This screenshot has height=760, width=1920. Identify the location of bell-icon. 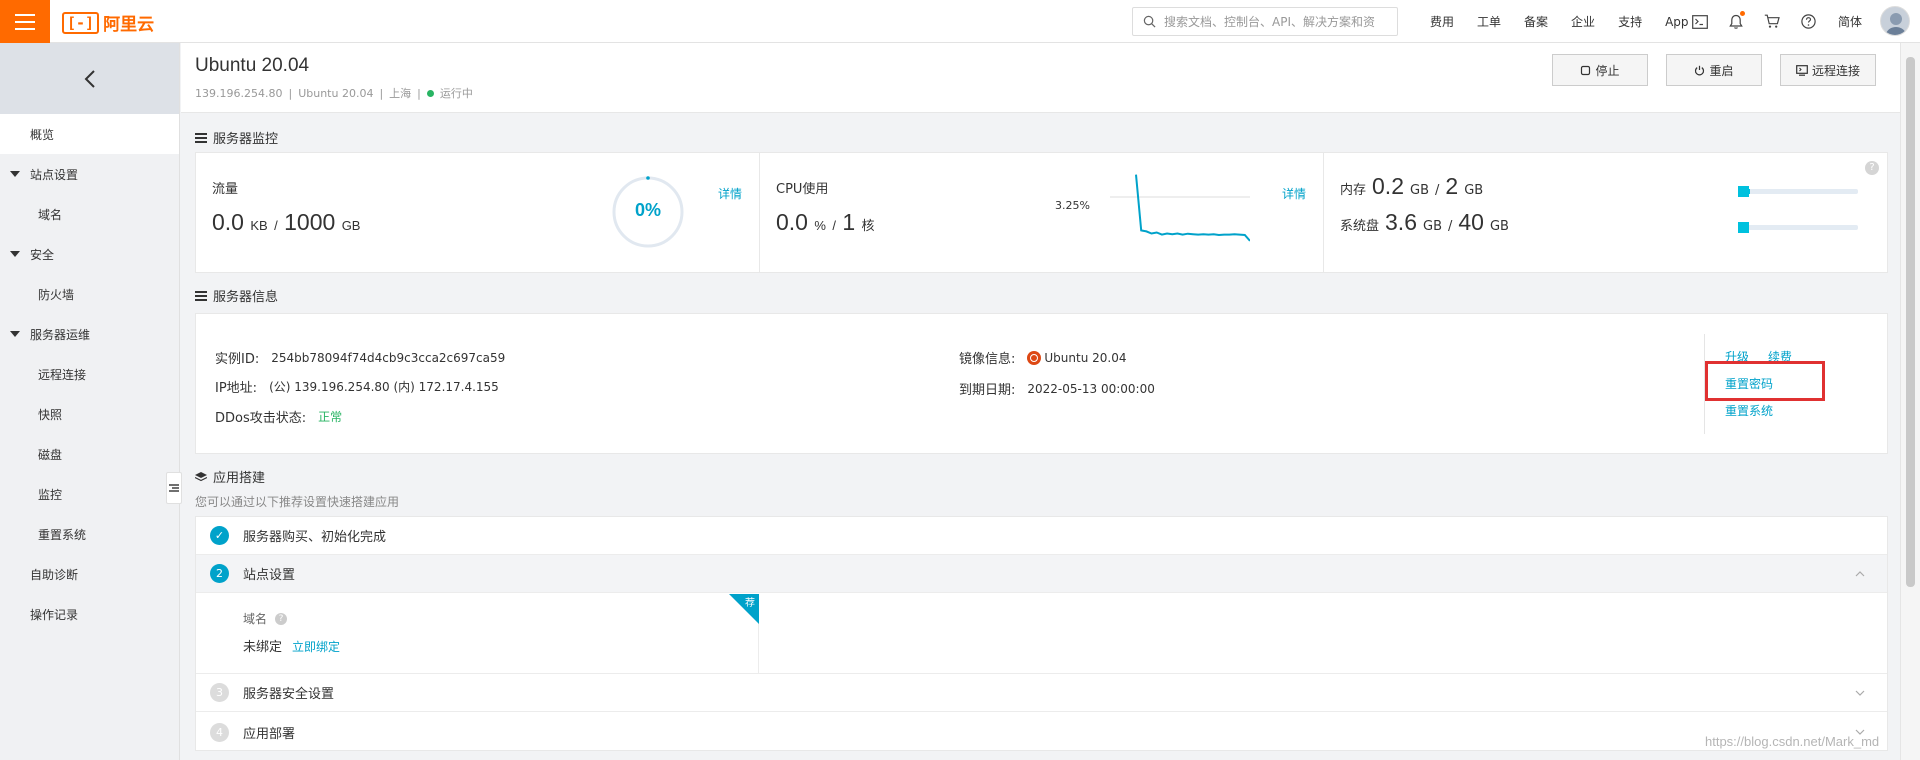
(1736, 20).